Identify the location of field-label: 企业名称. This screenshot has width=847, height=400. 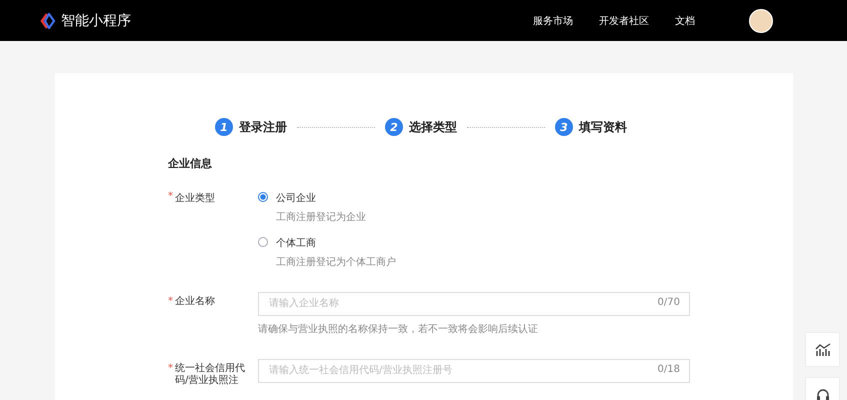
(195, 302).